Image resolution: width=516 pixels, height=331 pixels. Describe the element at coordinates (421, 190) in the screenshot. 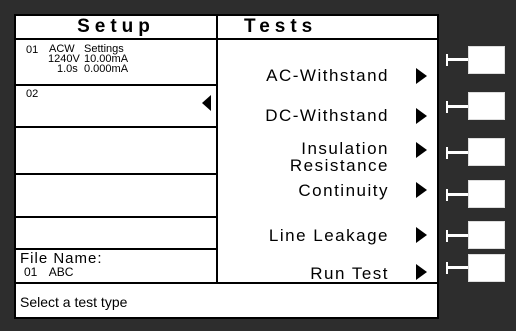

I see `continuity-arrow-icon` at that location.